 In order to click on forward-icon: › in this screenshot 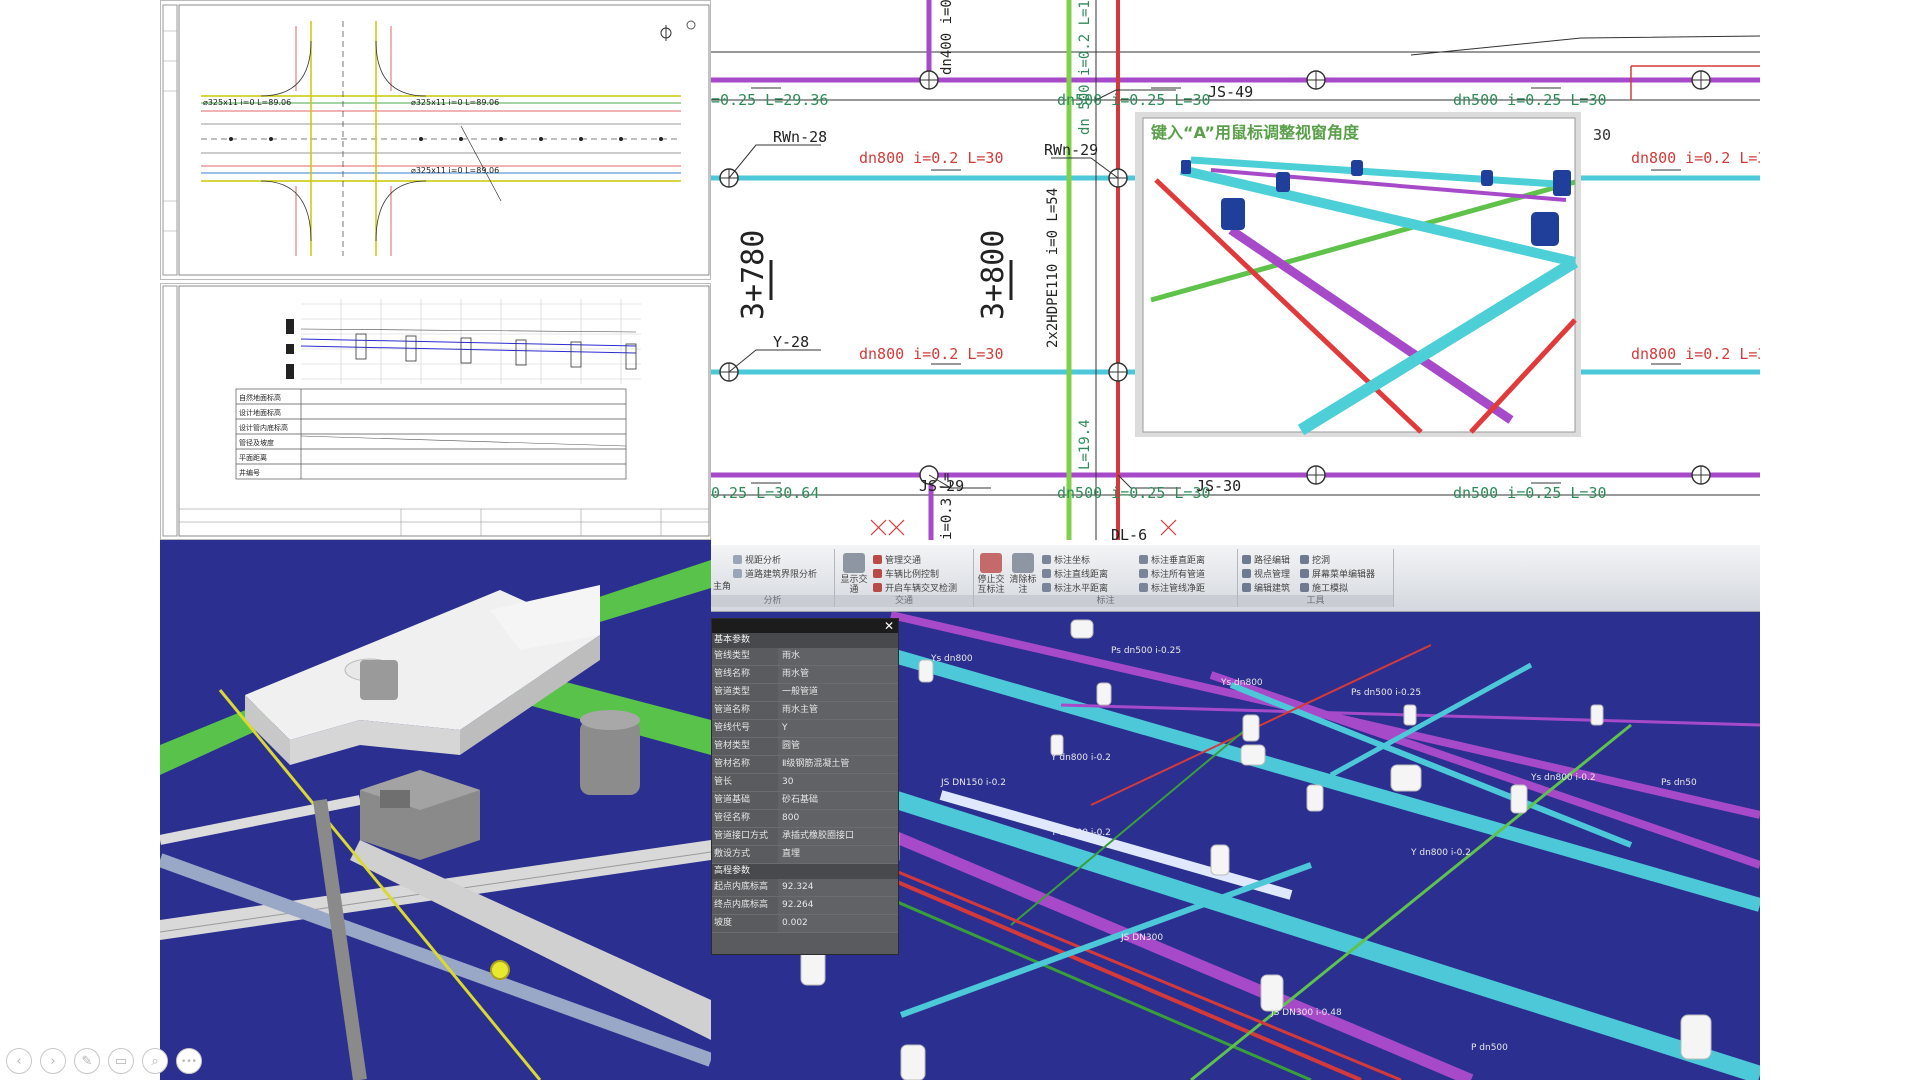, I will do `click(53, 1061)`.